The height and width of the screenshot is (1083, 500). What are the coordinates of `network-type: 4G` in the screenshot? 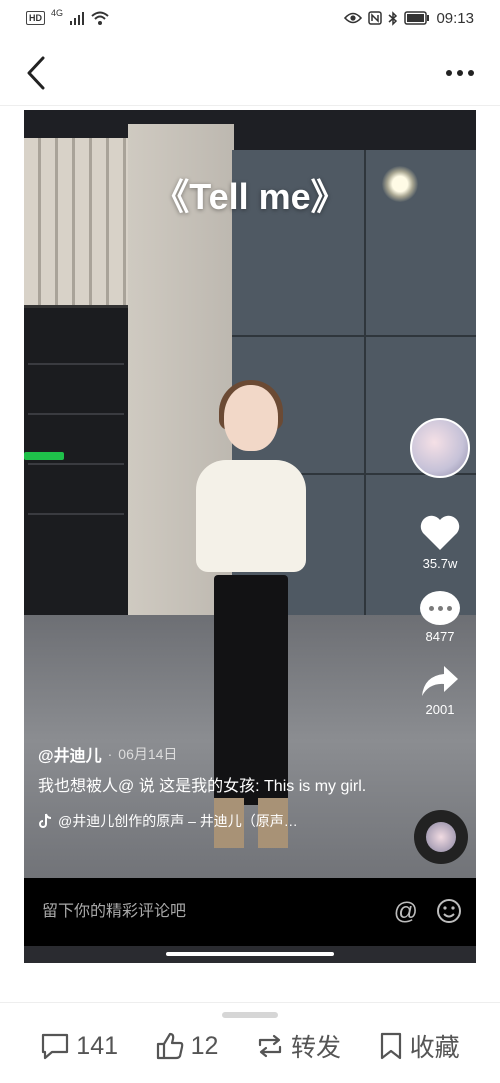 It's located at (57, 13).